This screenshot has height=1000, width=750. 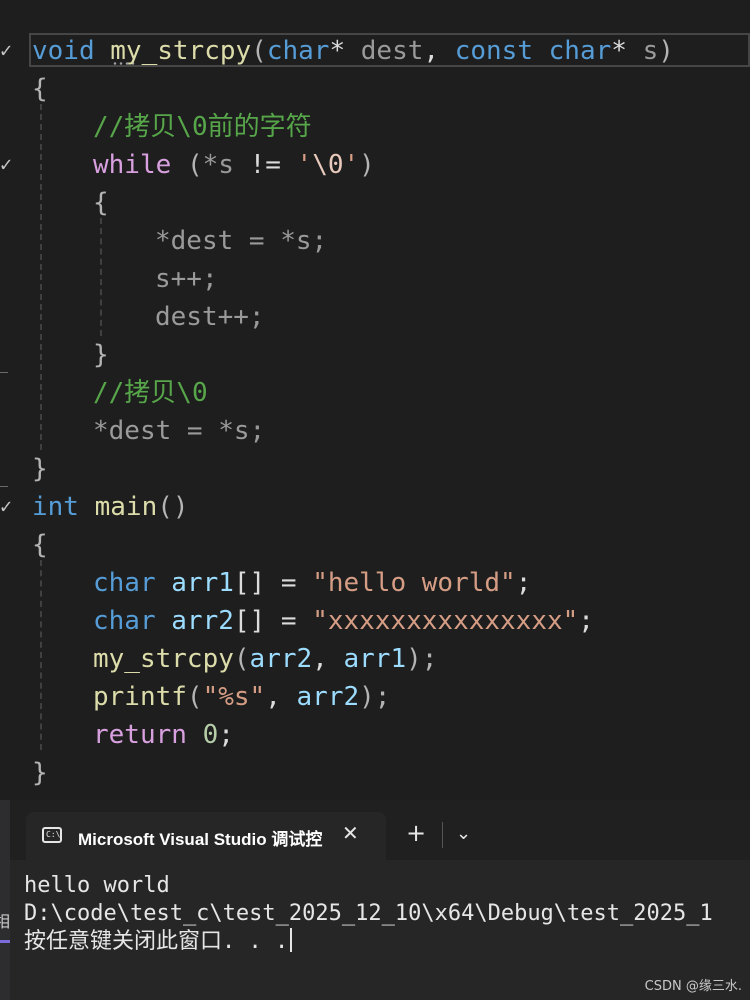 I want to click on code-line: s++;, so click(x=186, y=279).